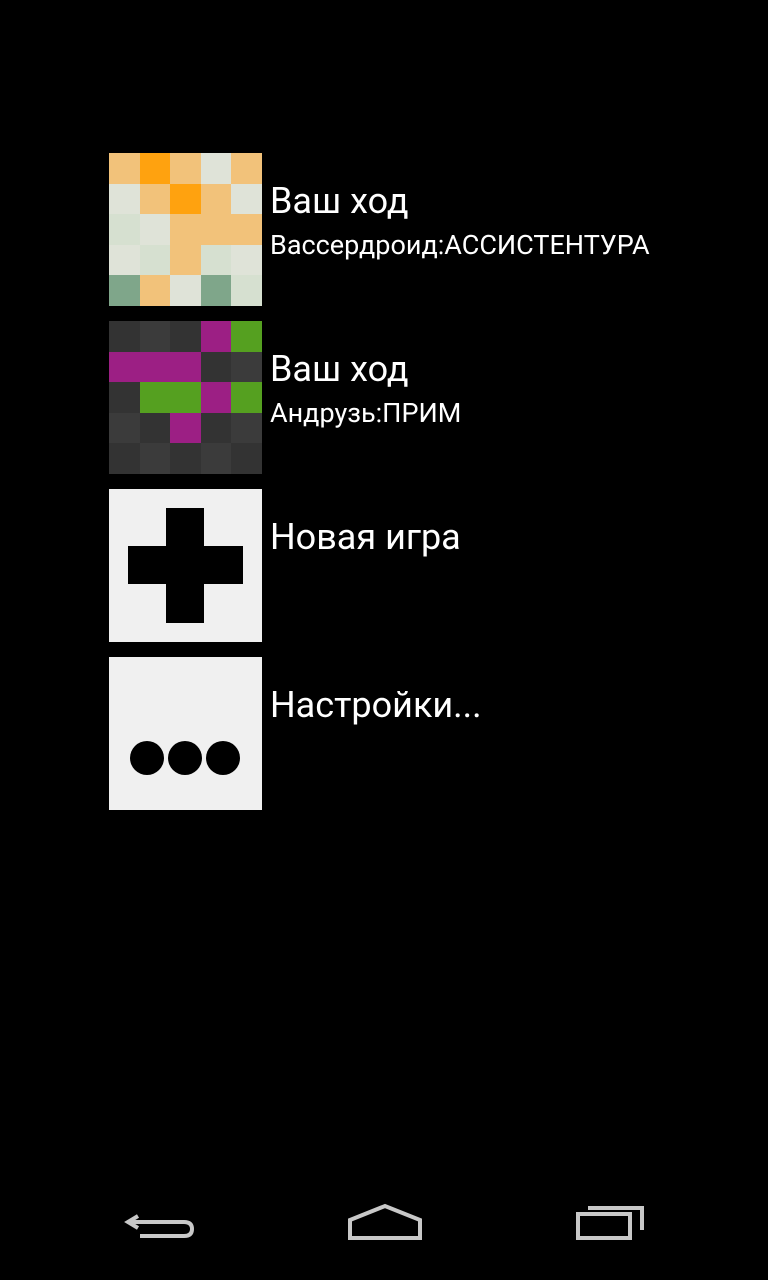 The width and height of the screenshot is (768, 1280). I want to click on recents-button, so click(613, 1228).